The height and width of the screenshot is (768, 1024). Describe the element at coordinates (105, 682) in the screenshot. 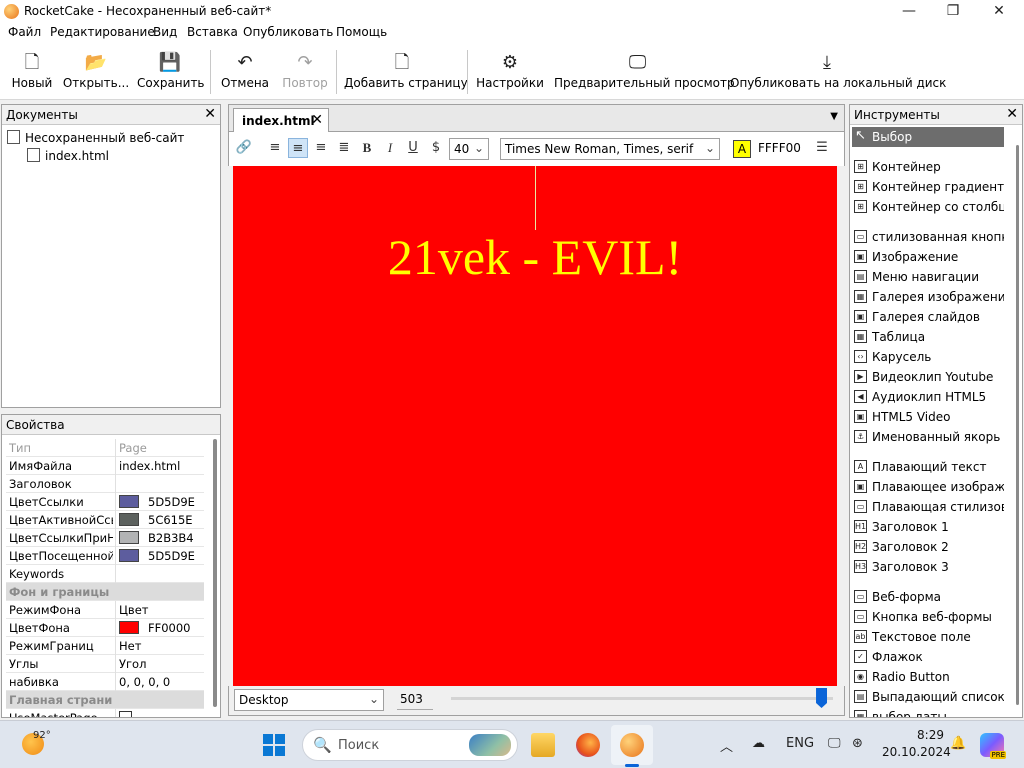

I see `property-row: набивка 0, 0, 0, 0` at that location.